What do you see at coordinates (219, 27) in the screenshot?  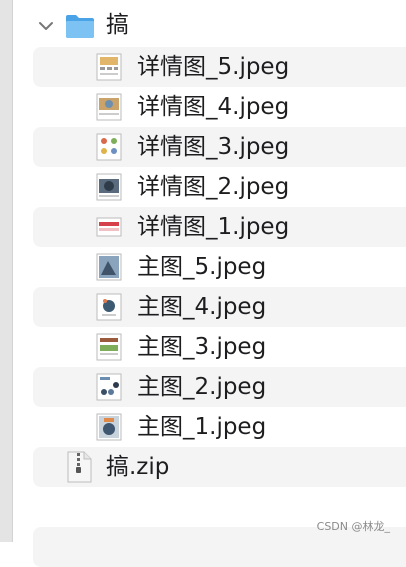 I see `folder-row: 搞` at bounding box center [219, 27].